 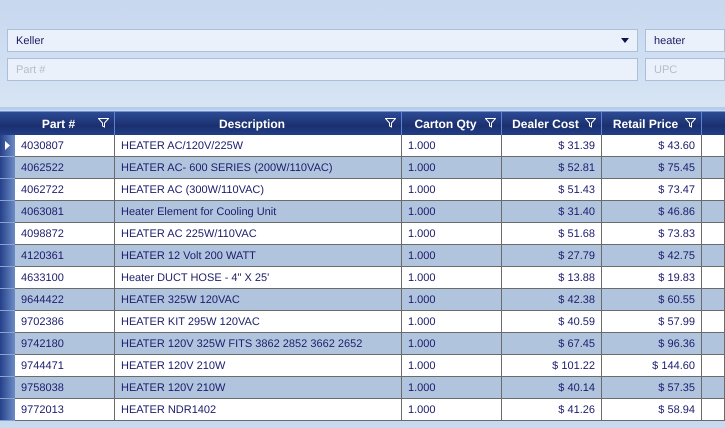 What do you see at coordinates (258, 410) in the screenshot?
I see `table-cell: HEATER NDR1402` at bounding box center [258, 410].